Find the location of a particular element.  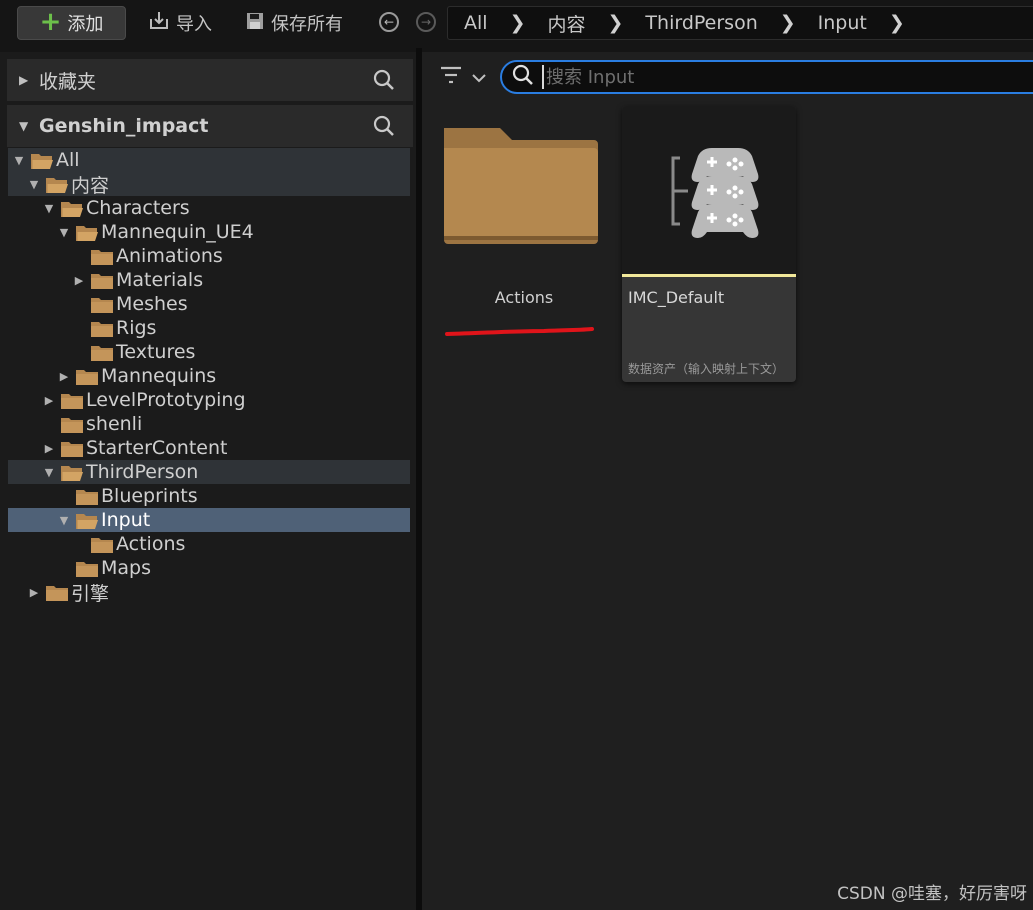

favorites-label: 收藏夹 is located at coordinates (68, 81).